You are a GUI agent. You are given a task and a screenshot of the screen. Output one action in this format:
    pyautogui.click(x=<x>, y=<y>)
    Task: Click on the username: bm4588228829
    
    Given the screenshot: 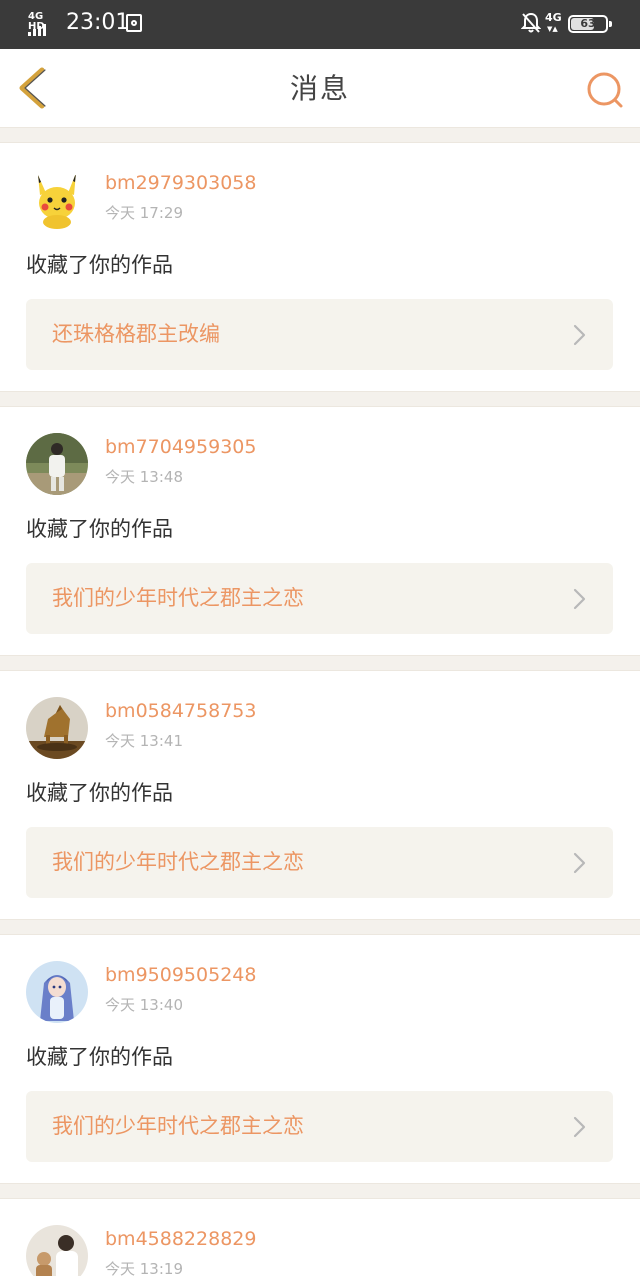 What is the action you would take?
    pyautogui.click(x=180, y=1239)
    